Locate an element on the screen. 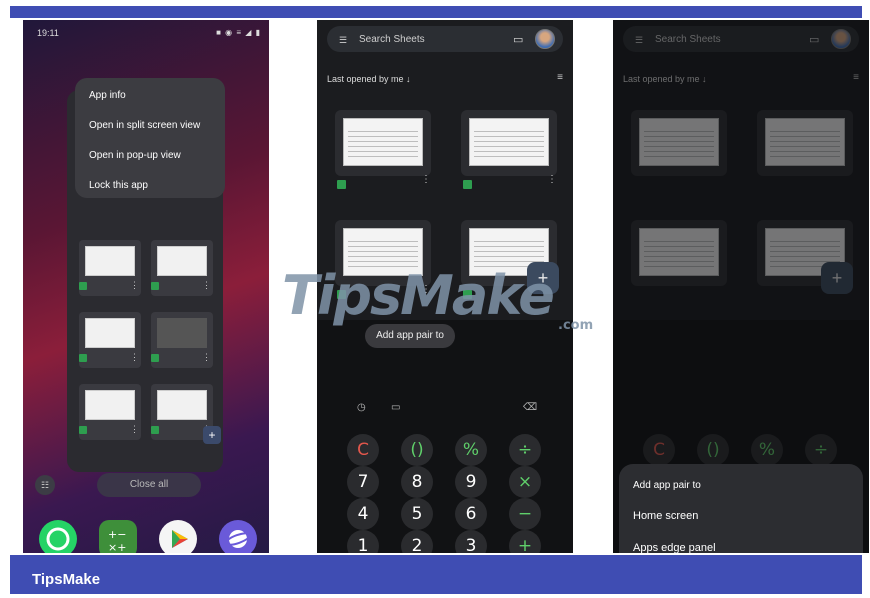 The height and width of the screenshot is (598, 870). history-icon: ◷ is located at coordinates (361, 407).